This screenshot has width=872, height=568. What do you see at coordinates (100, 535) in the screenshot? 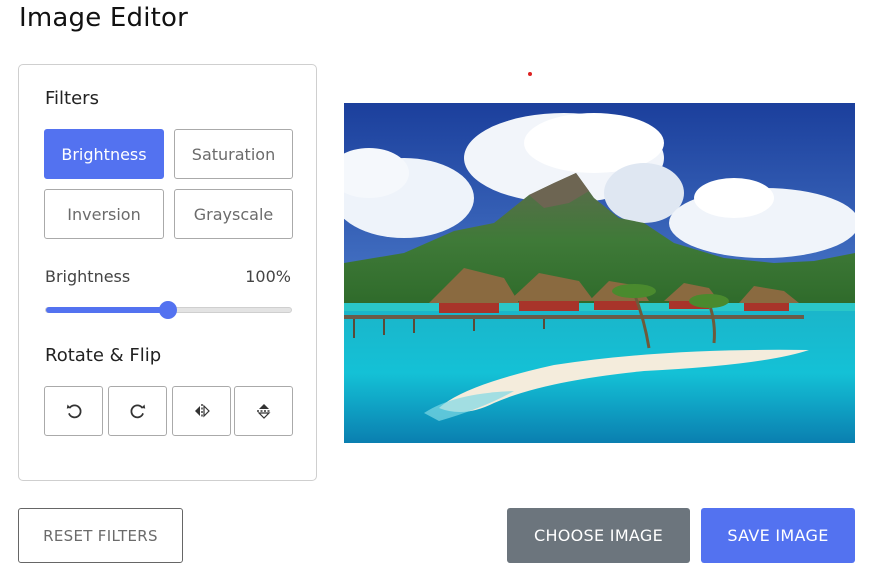
I see `reset-filters-button: RESET FILTERS` at bounding box center [100, 535].